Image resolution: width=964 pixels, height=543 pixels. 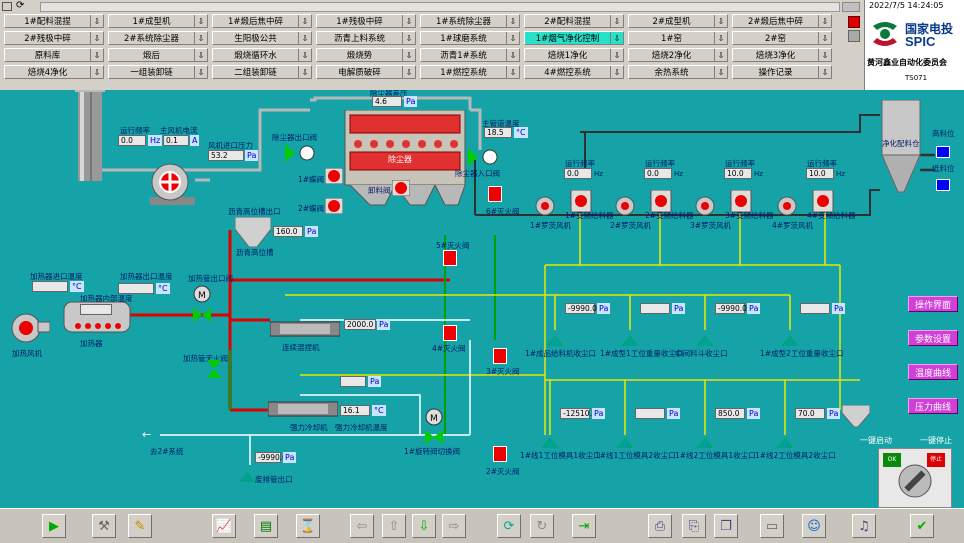 I want to click on nav-button: 1#系统除尘器, so click(x=470, y=21).